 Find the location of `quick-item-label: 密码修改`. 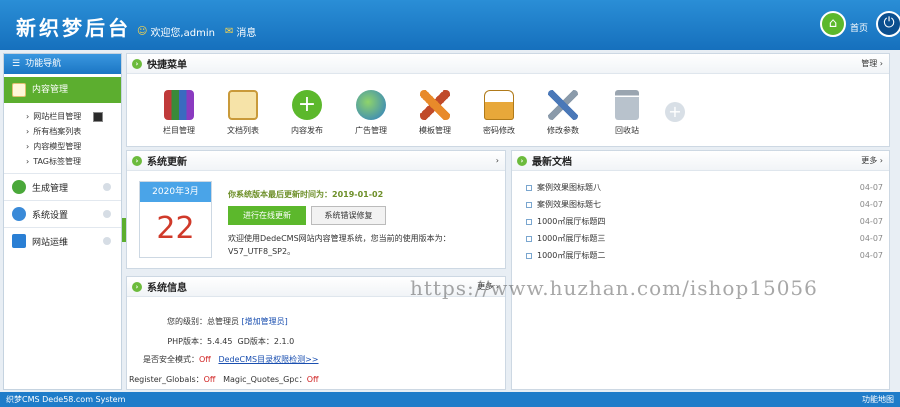

quick-item-label: 密码修改 is located at coordinates (499, 130).